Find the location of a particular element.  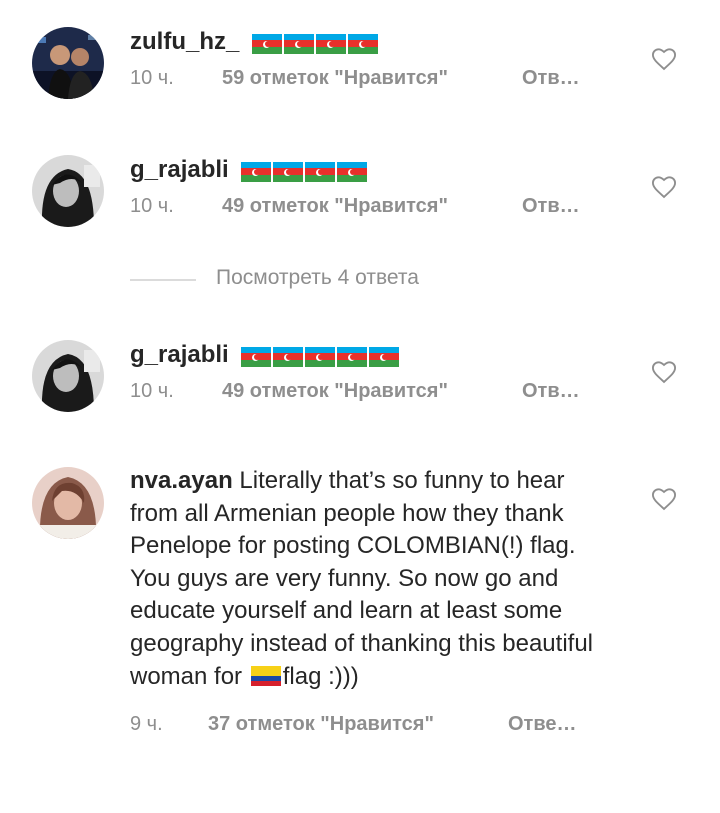

divider is located at coordinates (163, 280).